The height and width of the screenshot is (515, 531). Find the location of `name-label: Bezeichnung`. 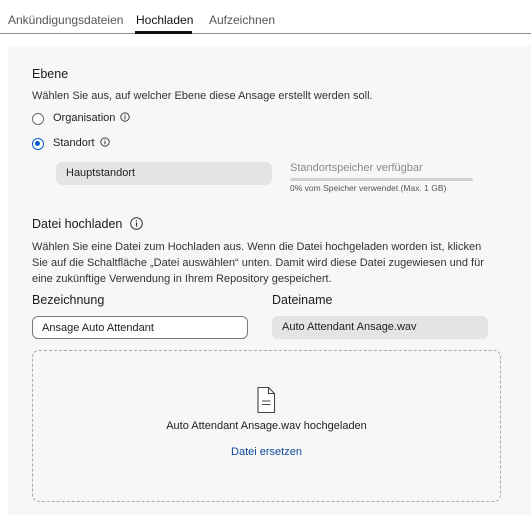

name-label: Bezeichnung is located at coordinates (68, 300).